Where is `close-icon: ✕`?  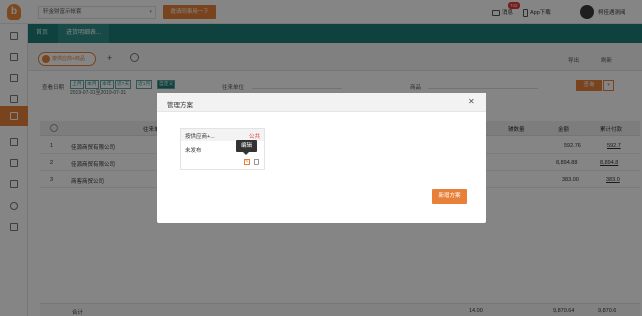 close-icon: ✕ is located at coordinates (471, 101).